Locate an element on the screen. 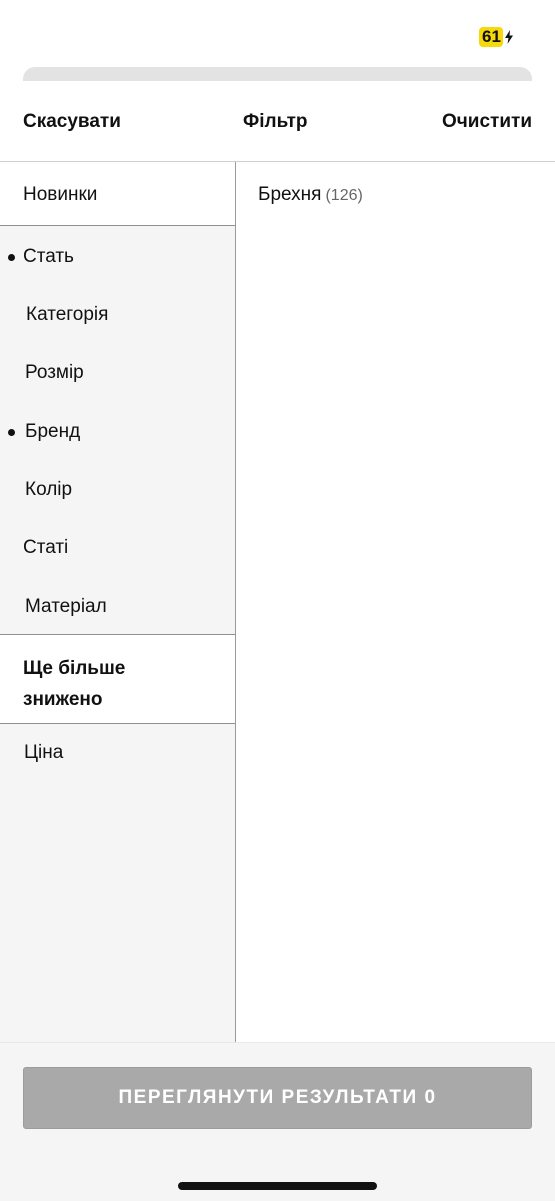 This screenshot has width=555, height=1201. sidebar-item-more-discounts: Ще більше знижено is located at coordinates (117, 679).